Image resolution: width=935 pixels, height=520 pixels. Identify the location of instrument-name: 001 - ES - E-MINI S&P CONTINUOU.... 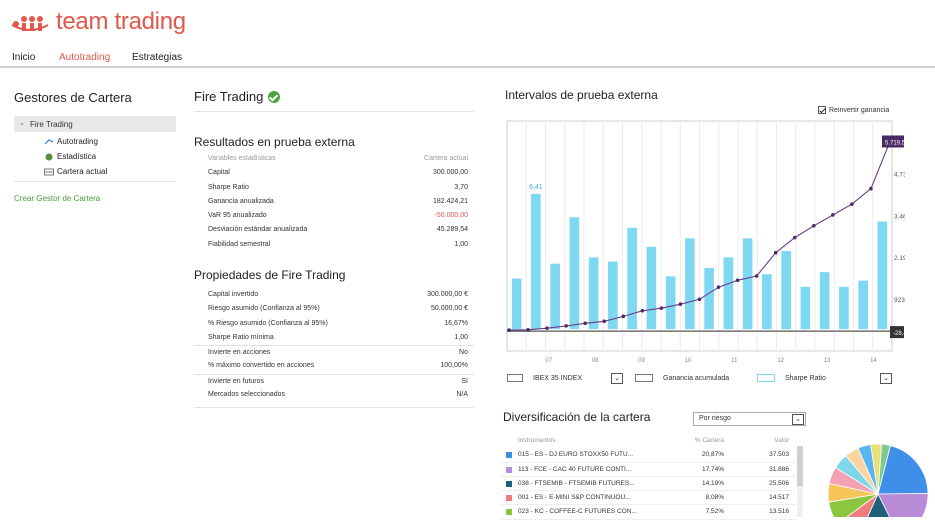
(574, 498).